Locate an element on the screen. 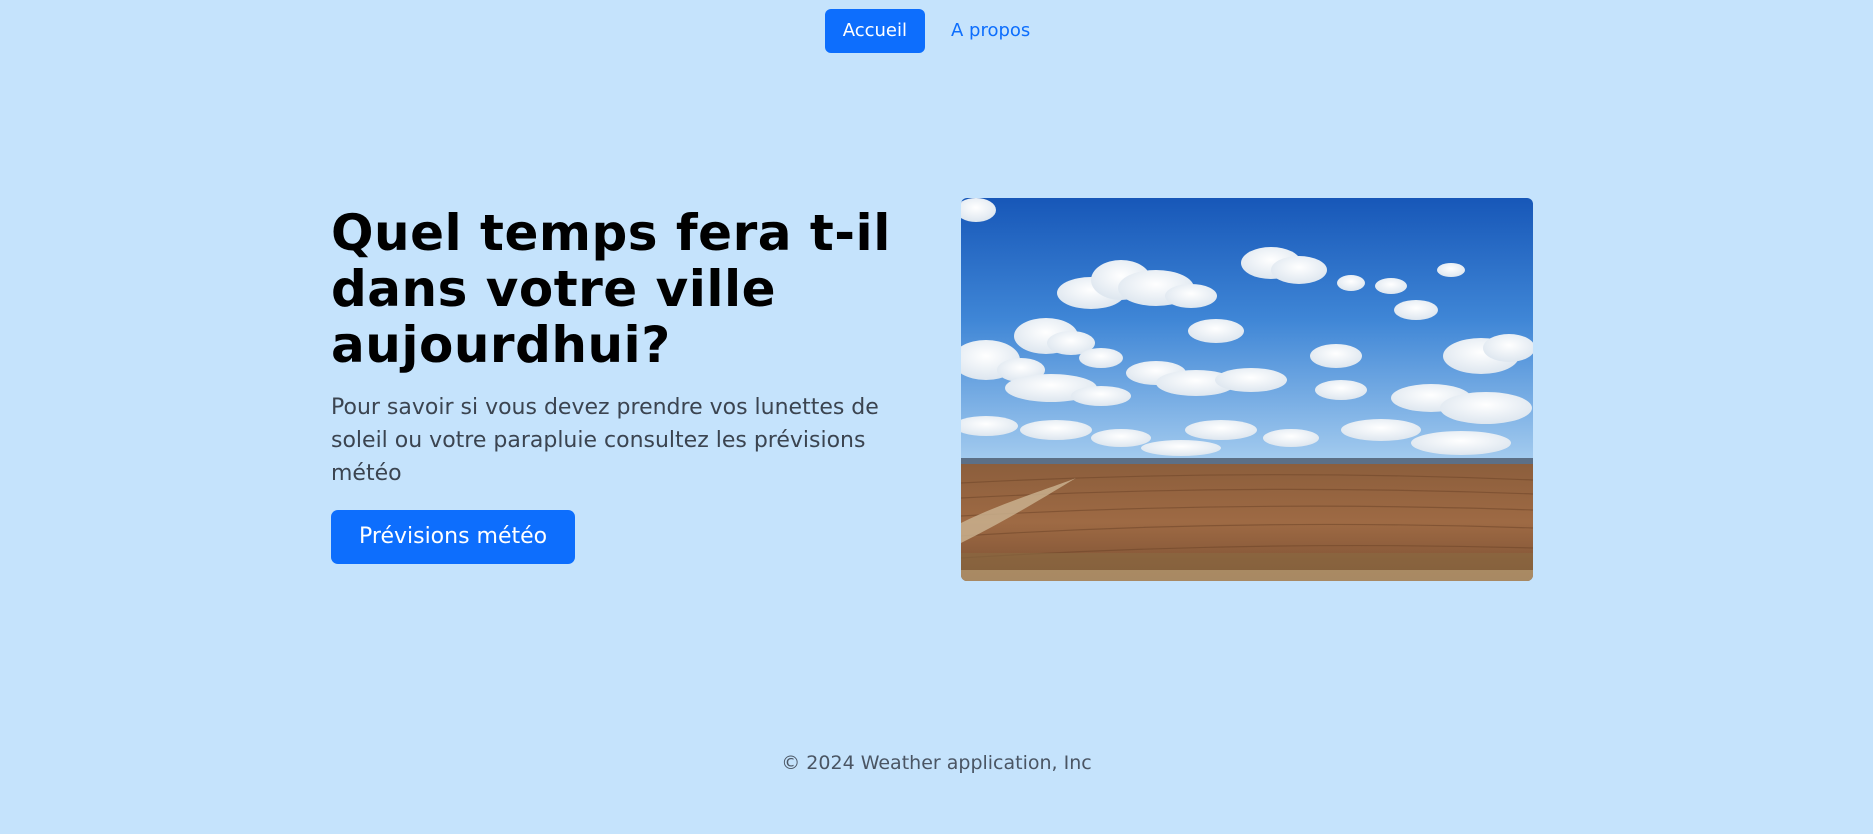  footer-copyright: © 2024 Weather application, Inc is located at coordinates (936, 763).